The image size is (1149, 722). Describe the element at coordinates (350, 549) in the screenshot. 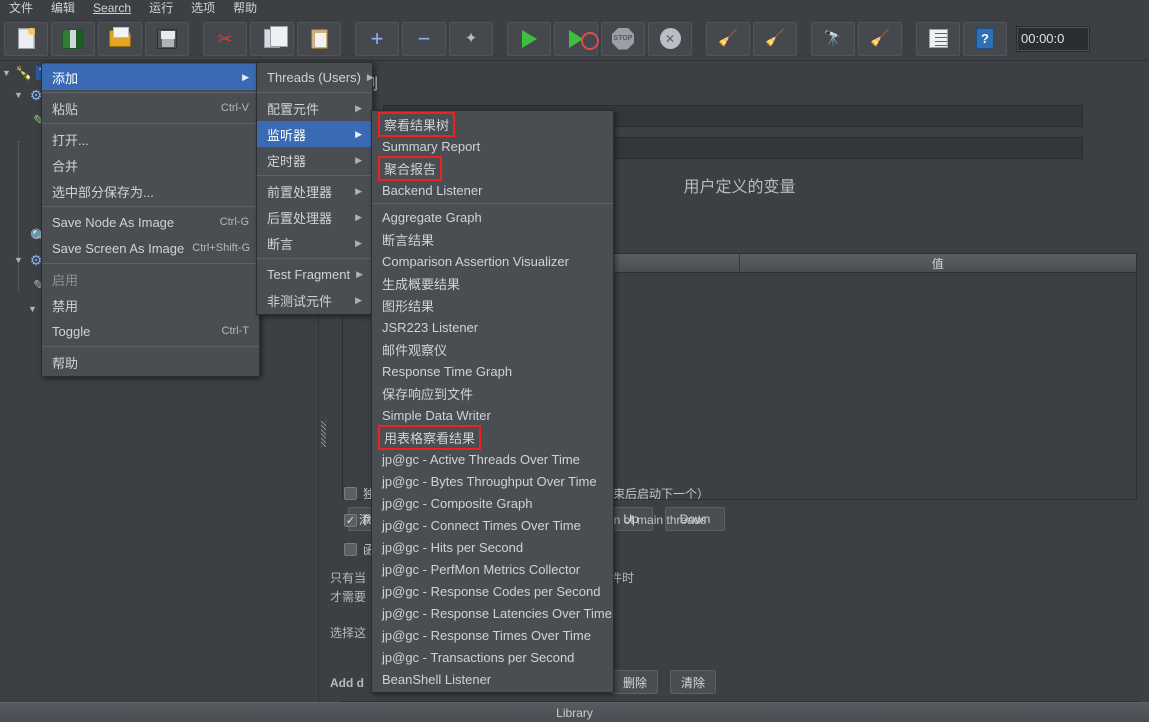

I see `functional-test-mode-checkbox` at that location.